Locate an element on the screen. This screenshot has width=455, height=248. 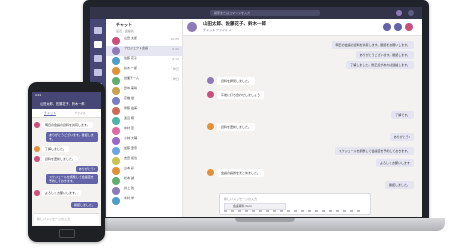
laptop-notch is located at coordinates (265, 220).